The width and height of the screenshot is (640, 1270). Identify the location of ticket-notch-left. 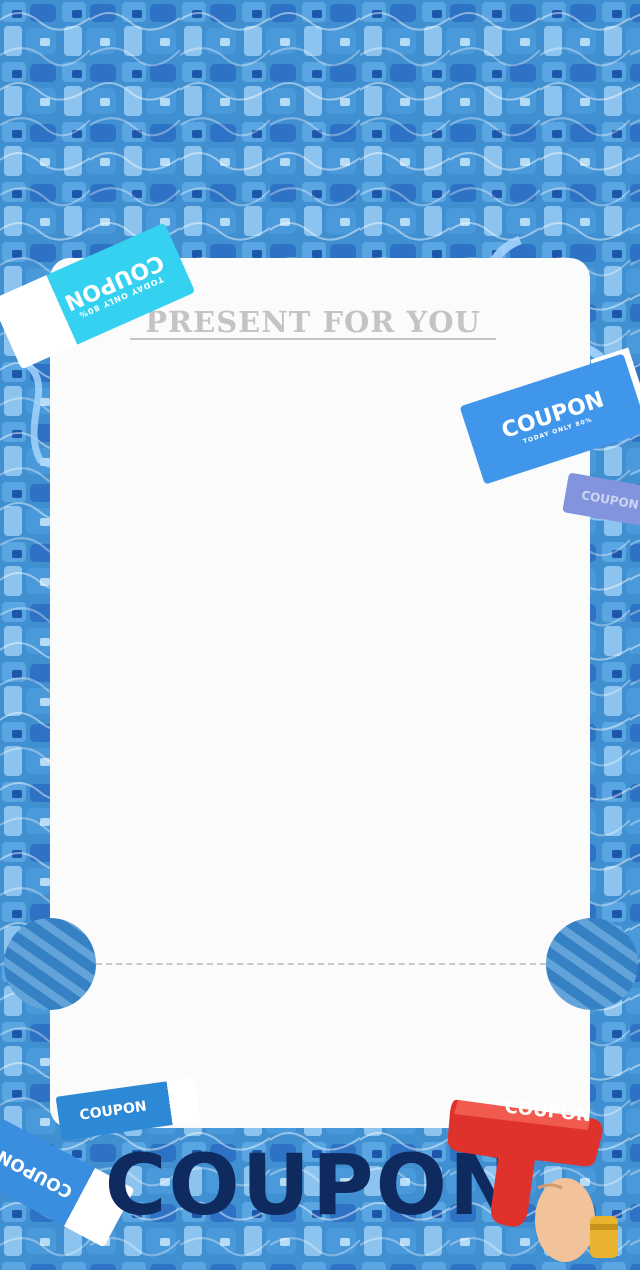
(50, 964).